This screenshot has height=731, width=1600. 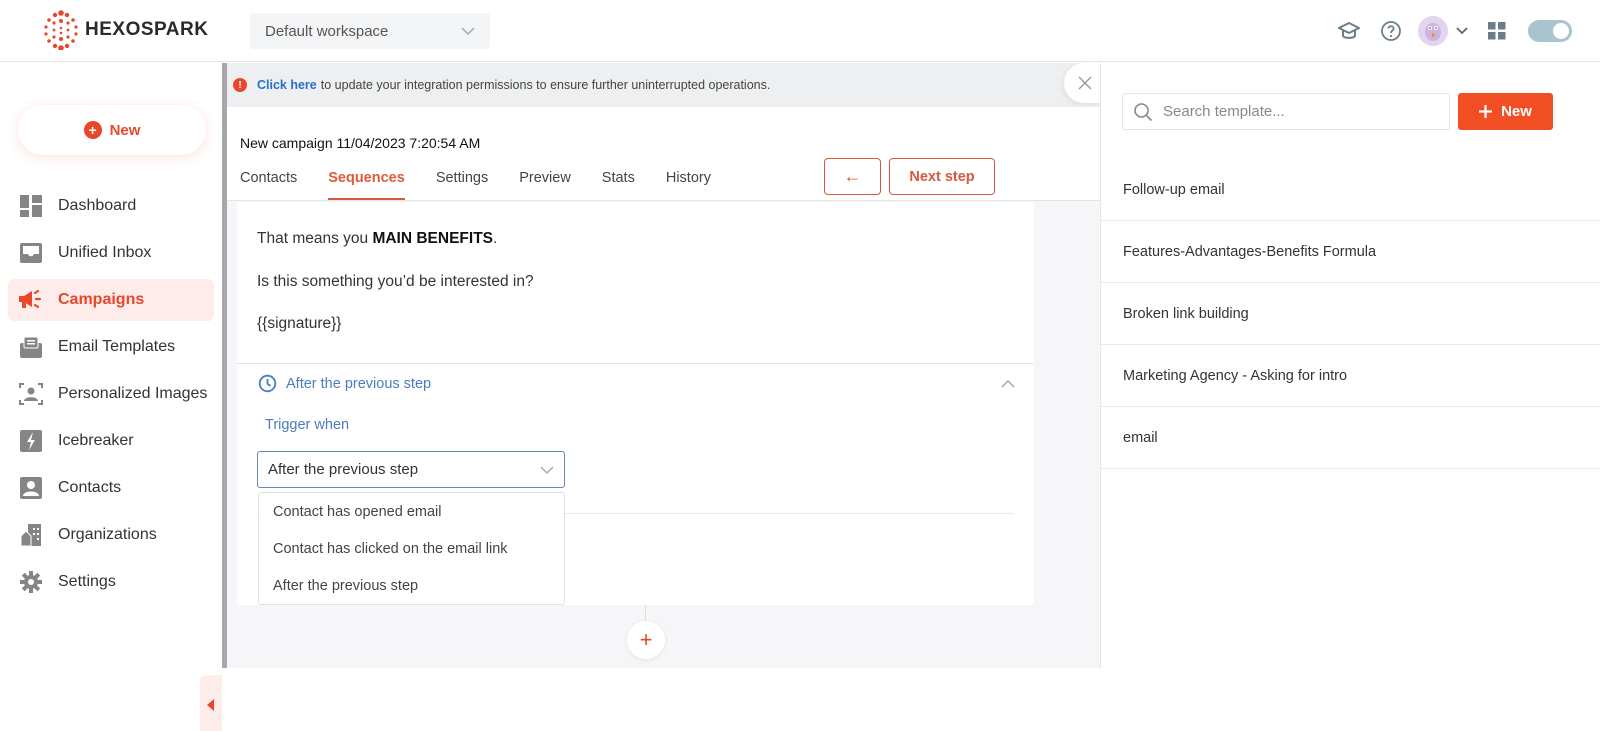 What do you see at coordinates (240, 85) in the screenshot?
I see `error-icon: !` at bounding box center [240, 85].